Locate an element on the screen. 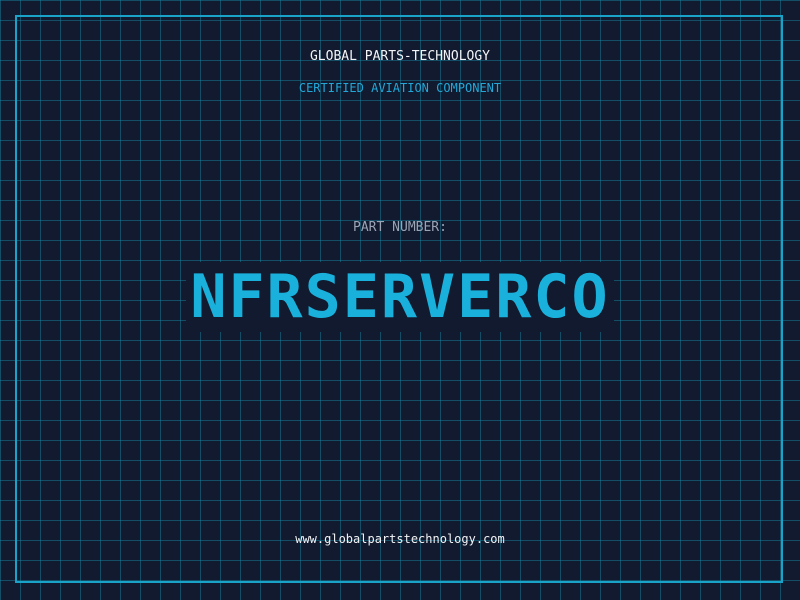  website-url: www.globalpartstechnology.com is located at coordinates (400, 539).